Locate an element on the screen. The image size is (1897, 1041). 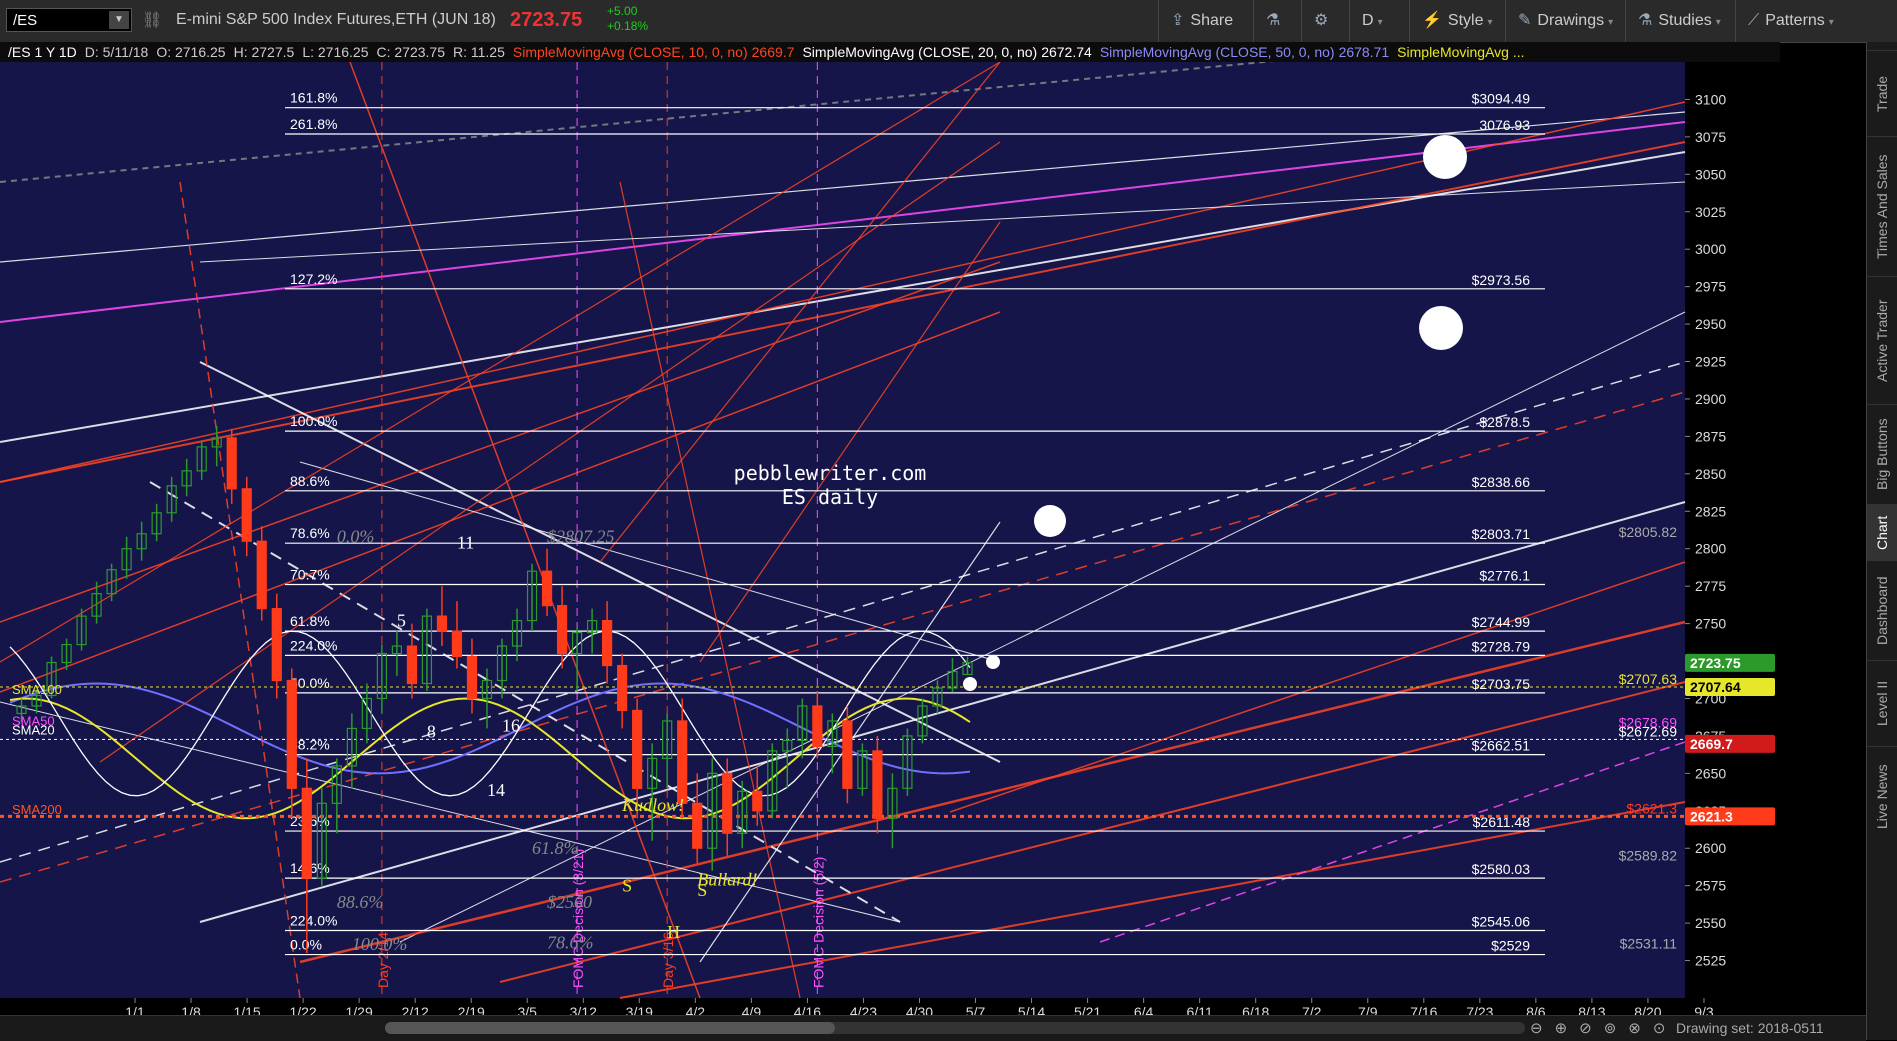
legend-open: O: 2716.25 is located at coordinates (191, 52).